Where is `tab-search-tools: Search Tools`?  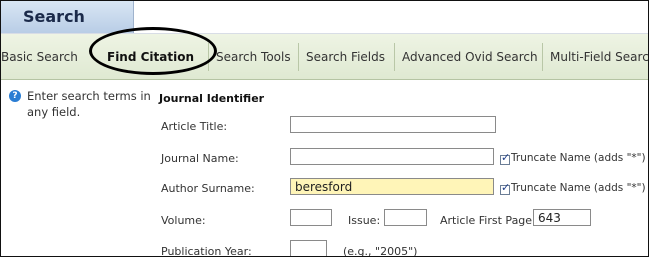 tab-search-tools: Search Tools is located at coordinates (253, 57).